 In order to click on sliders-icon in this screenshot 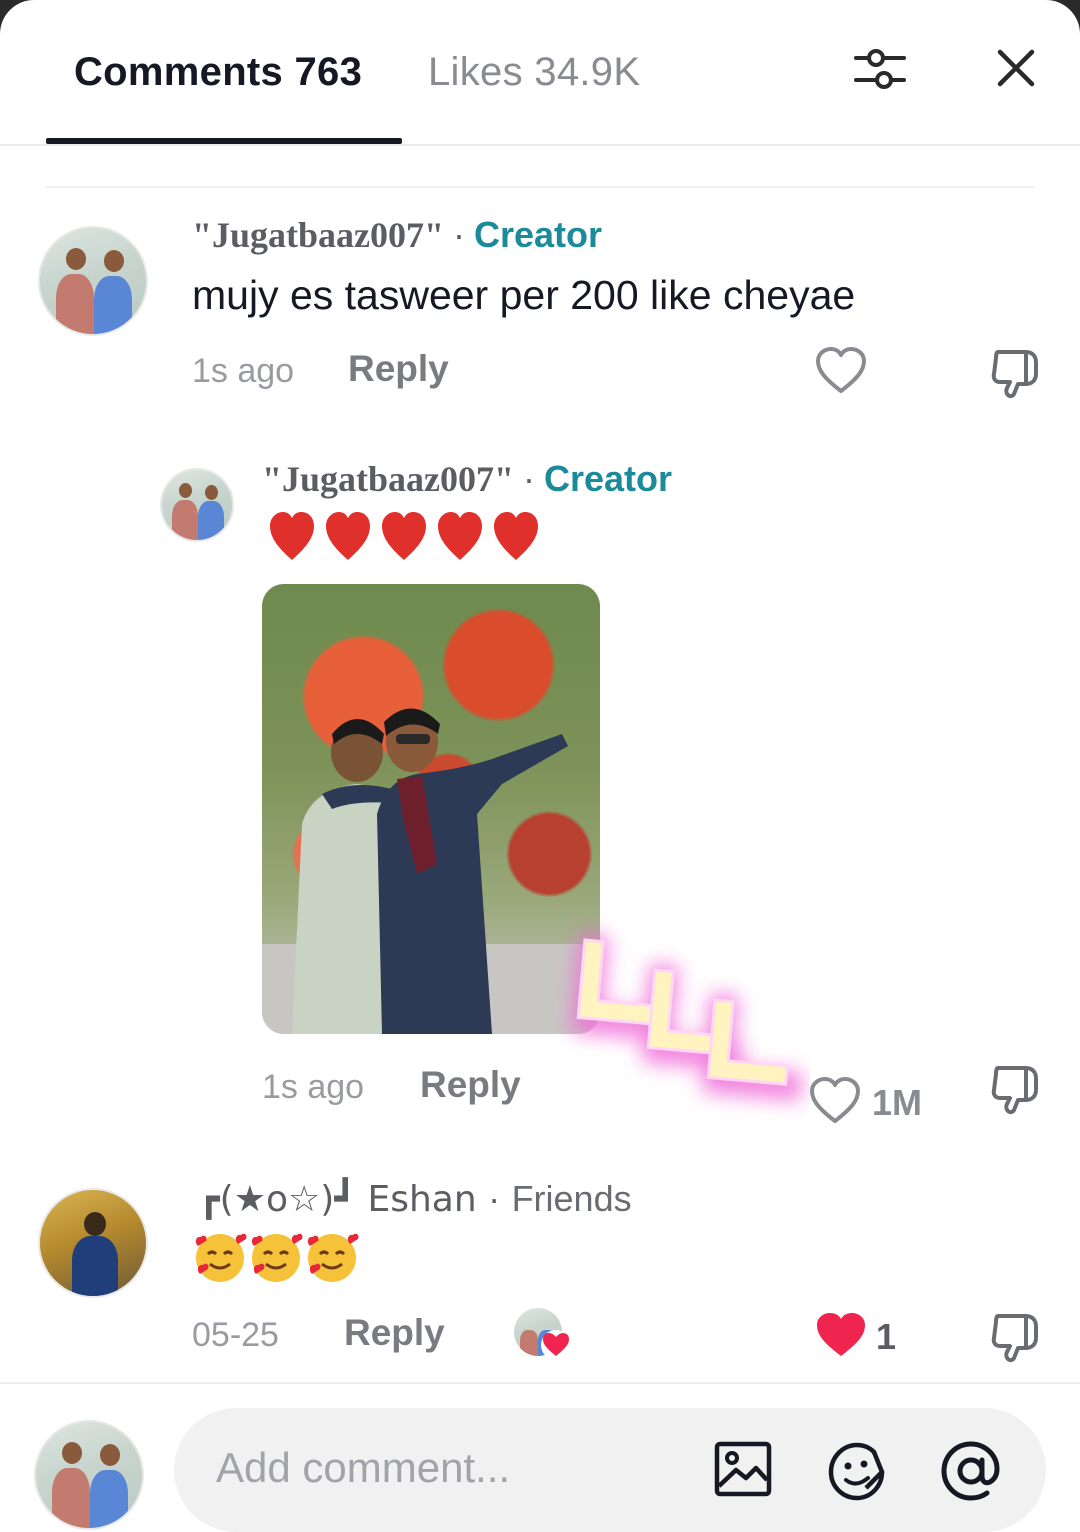, I will do `click(880, 68)`.